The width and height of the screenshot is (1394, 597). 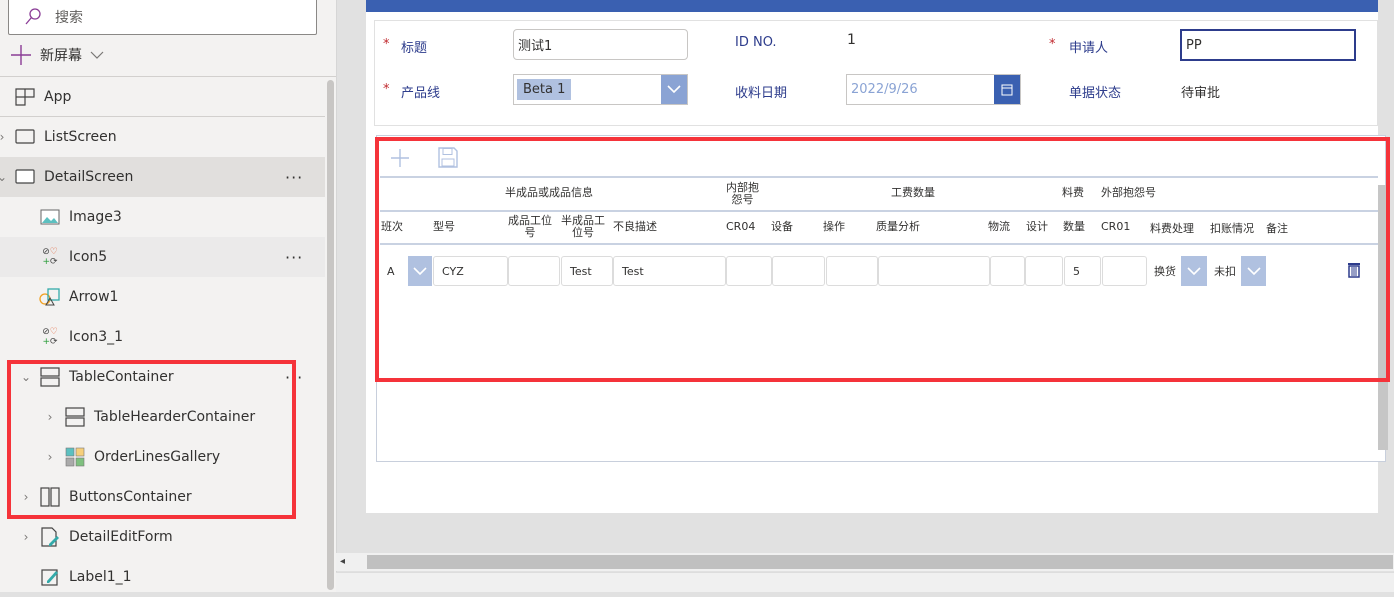 What do you see at coordinates (330, 335) in the screenshot?
I see `sidebar-scrollbar` at bounding box center [330, 335].